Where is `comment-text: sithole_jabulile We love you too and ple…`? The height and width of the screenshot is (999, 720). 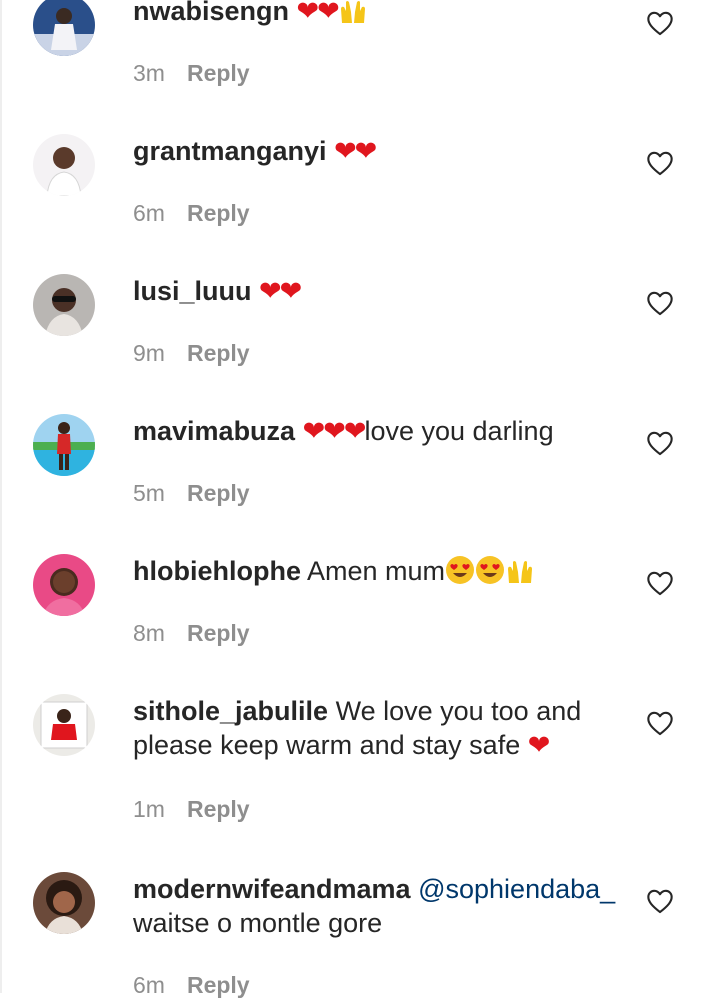
comment-text: sithole_jabulile We love you too and ple… is located at coordinates (375, 728).